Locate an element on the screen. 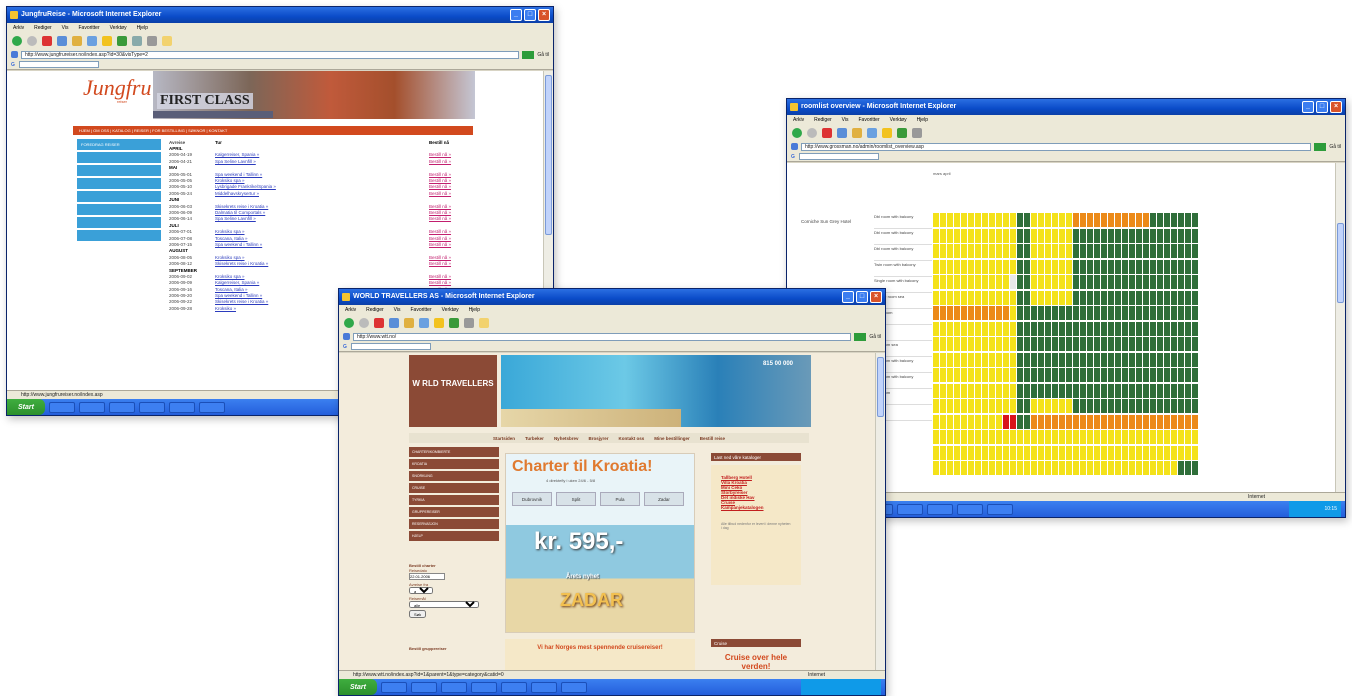 The width and height of the screenshot is (1352, 696). google-search-input is located at coordinates (58, 64).